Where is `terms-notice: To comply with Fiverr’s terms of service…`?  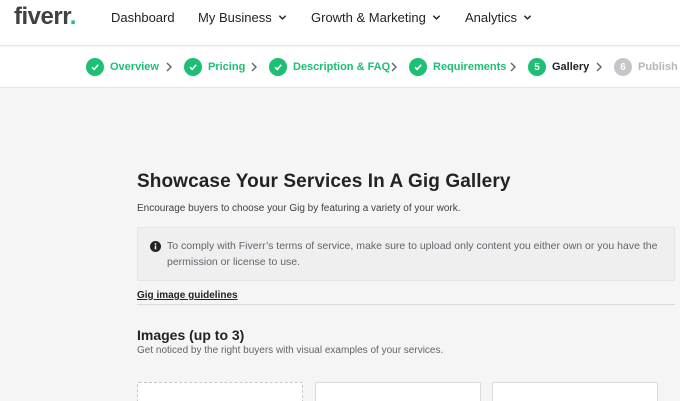
terms-notice: To comply with Fiverr’s terms of service… is located at coordinates (406, 254).